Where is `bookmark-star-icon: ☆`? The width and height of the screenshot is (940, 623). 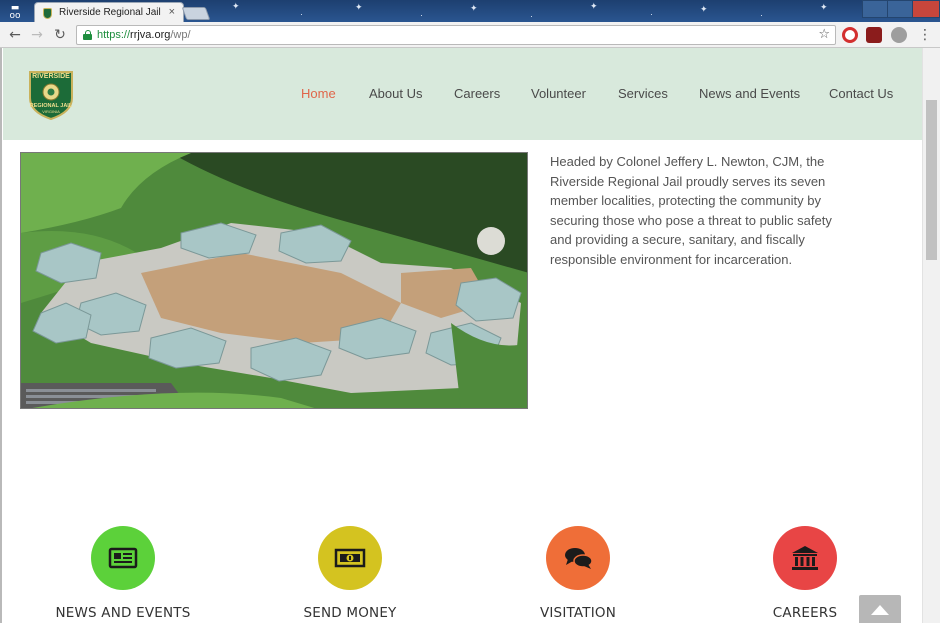
bookmark-star-icon: ☆ is located at coordinates (824, 34).